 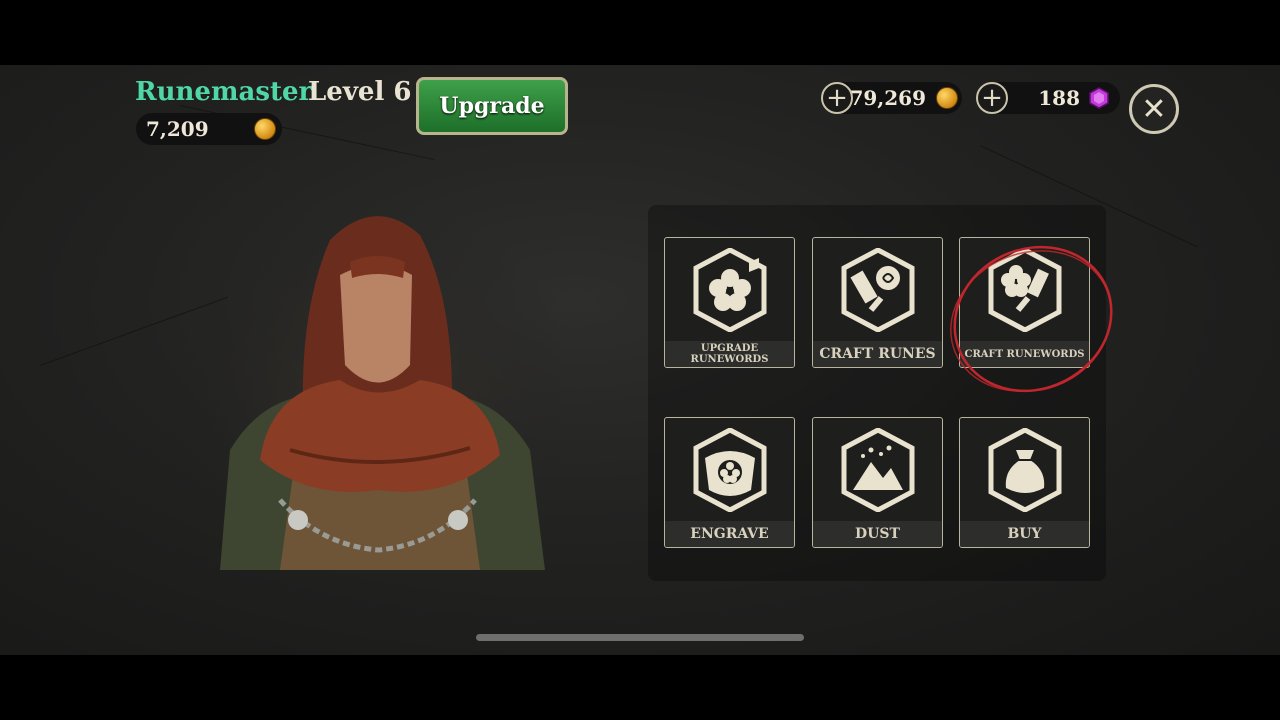 What do you see at coordinates (1059, 98) in the screenshot?
I see `gems-value: 188` at bounding box center [1059, 98].